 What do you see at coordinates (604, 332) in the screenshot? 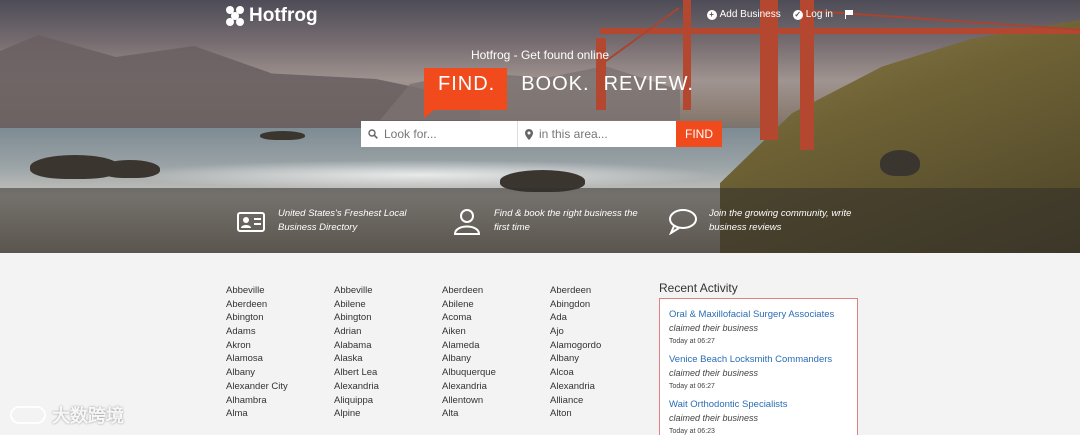
I see `city-link: Ajo` at bounding box center [604, 332].